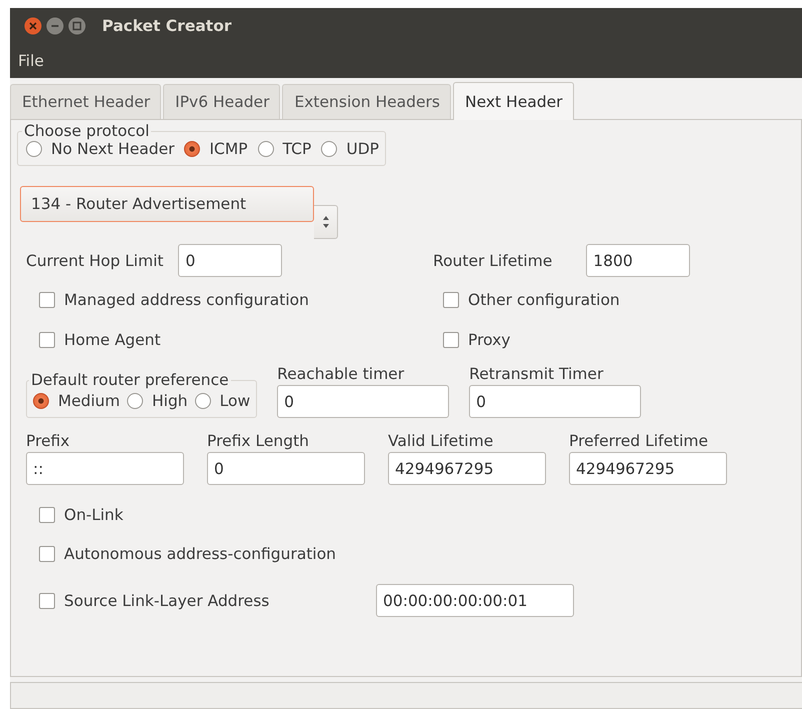 This screenshot has width=802, height=709. I want to click on checkbox-label: Autonomous address-configuration, so click(200, 554).